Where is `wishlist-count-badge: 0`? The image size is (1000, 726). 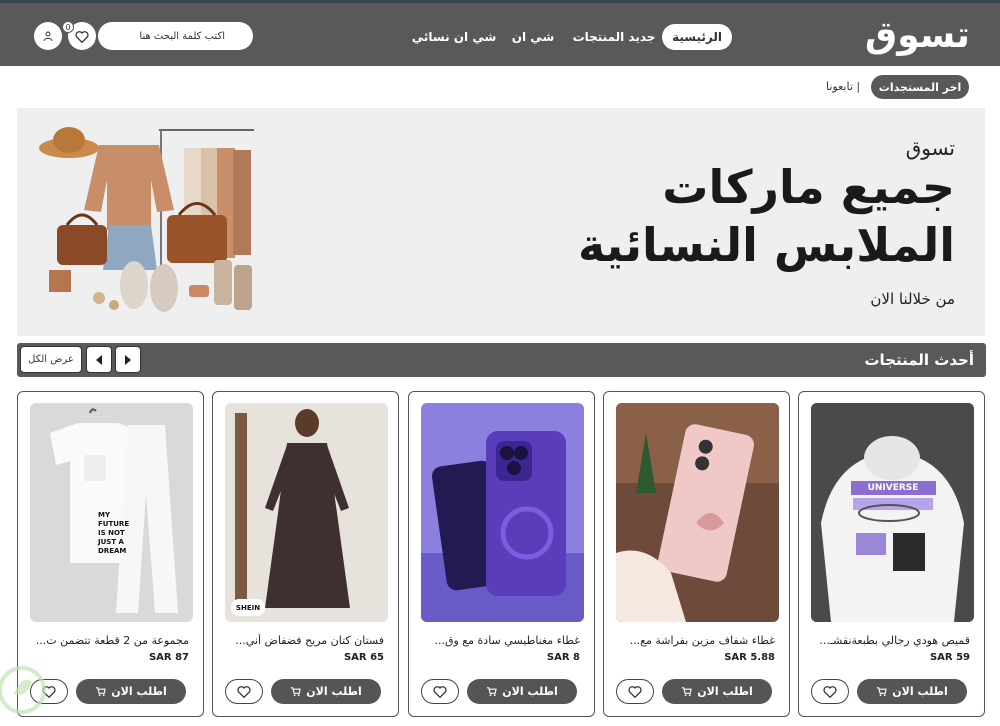 wishlist-count-badge: 0 is located at coordinates (68, 27).